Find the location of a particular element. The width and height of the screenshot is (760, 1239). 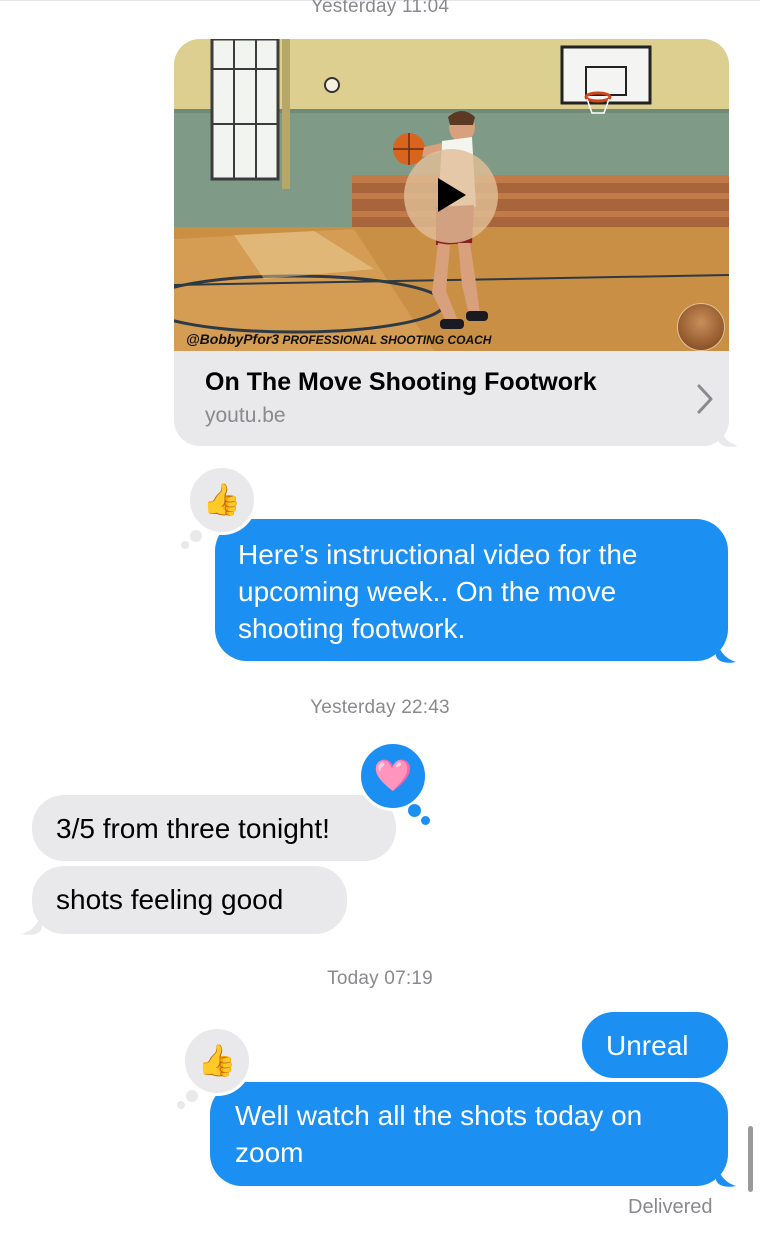

message-text: Unreal is located at coordinates (647, 1045).